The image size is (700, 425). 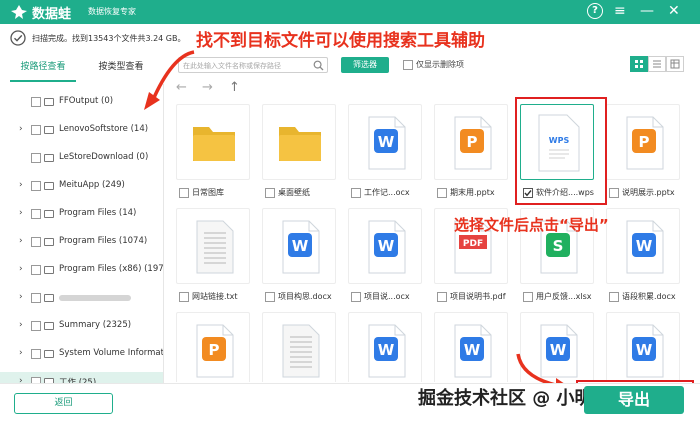 What do you see at coordinates (674, 11) in the screenshot?
I see `close-button: ✕` at bounding box center [674, 11].